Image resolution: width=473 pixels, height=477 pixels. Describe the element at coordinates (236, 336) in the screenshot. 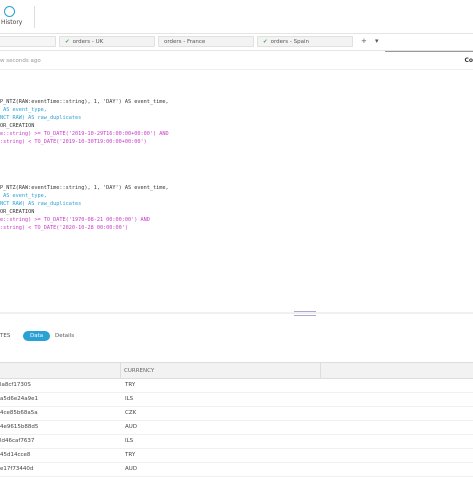

I see `result-tabs: TES Data Details` at that location.